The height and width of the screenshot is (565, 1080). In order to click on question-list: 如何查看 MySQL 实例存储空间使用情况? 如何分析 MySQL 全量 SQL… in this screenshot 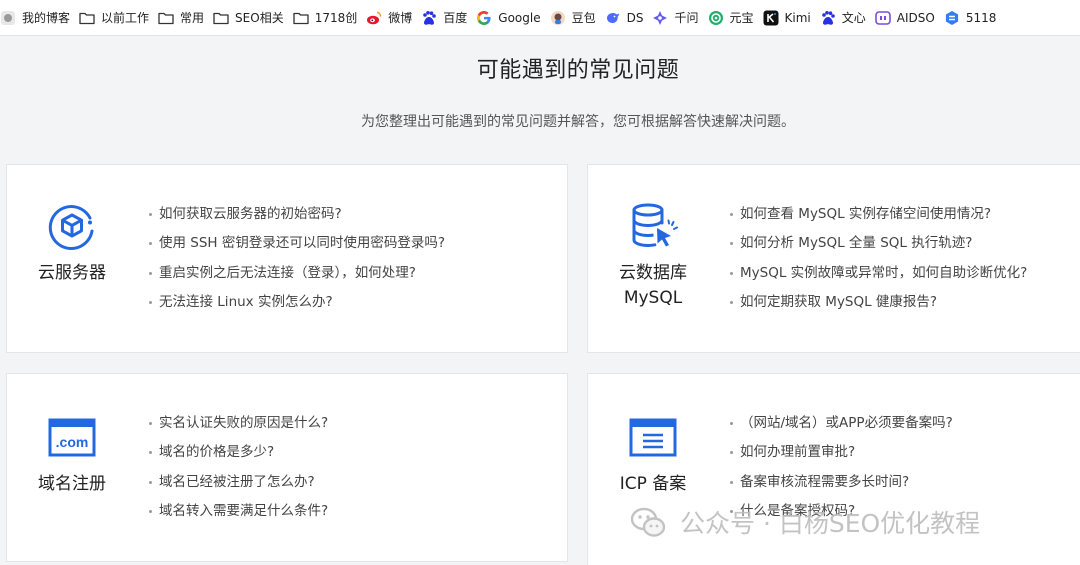, I will do `click(877, 258)`.